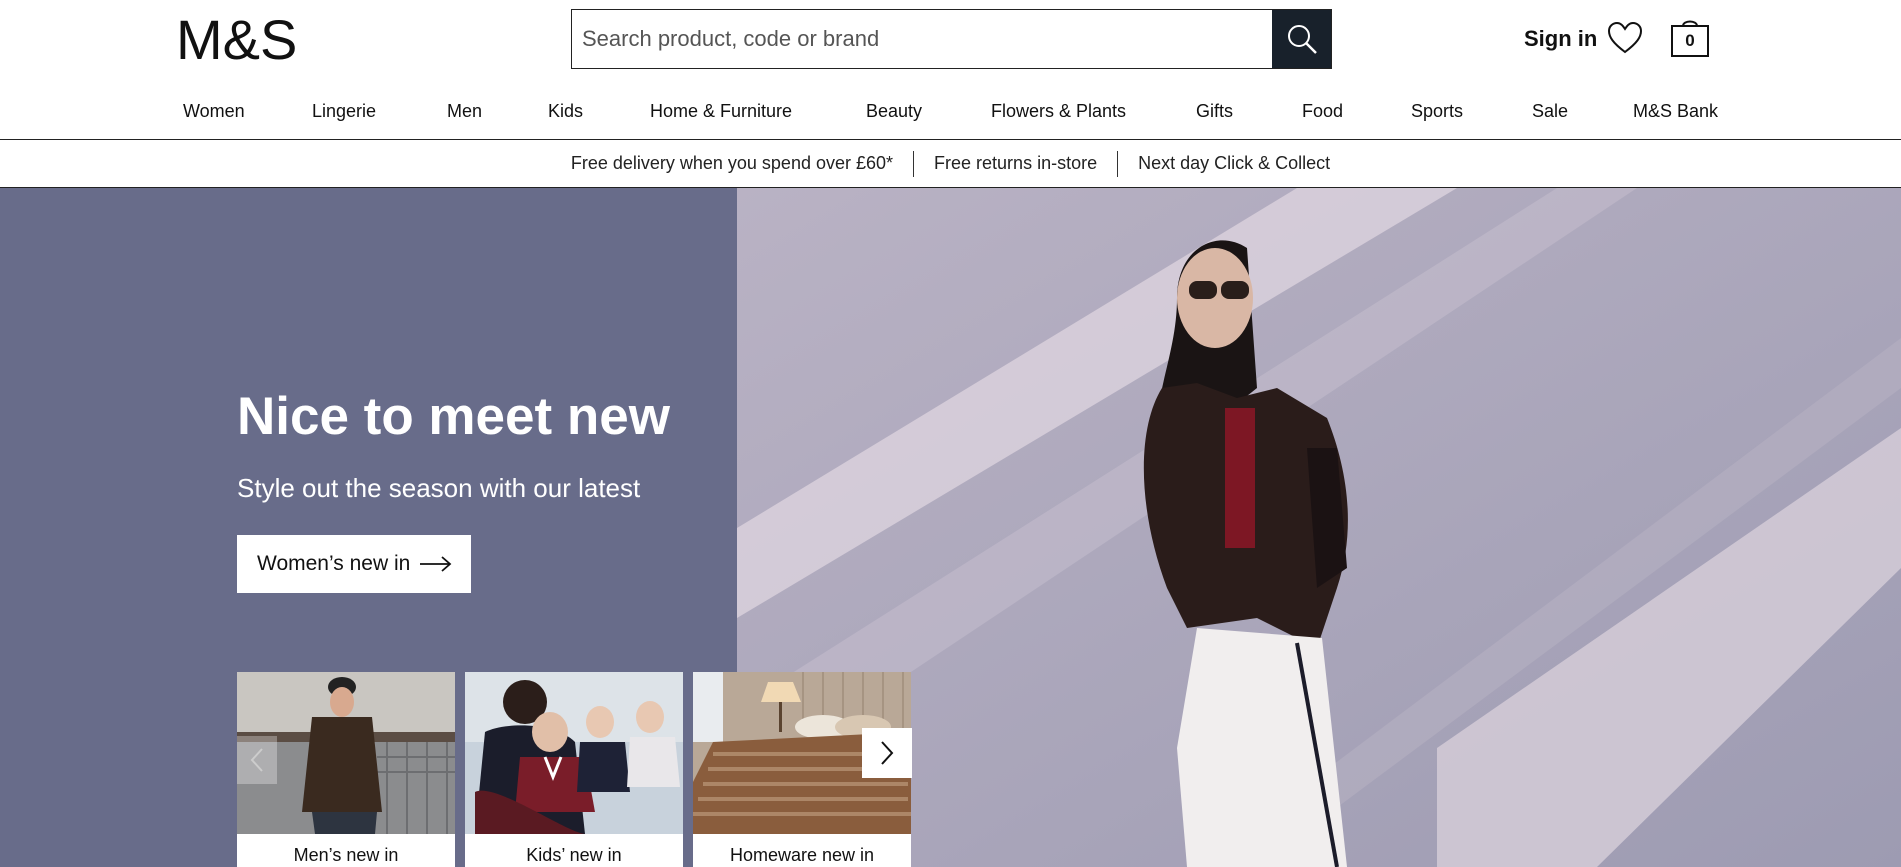  Describe the element at coordinates (574, 753) in the screenshot. I see `kids-new-in-image` at that location.